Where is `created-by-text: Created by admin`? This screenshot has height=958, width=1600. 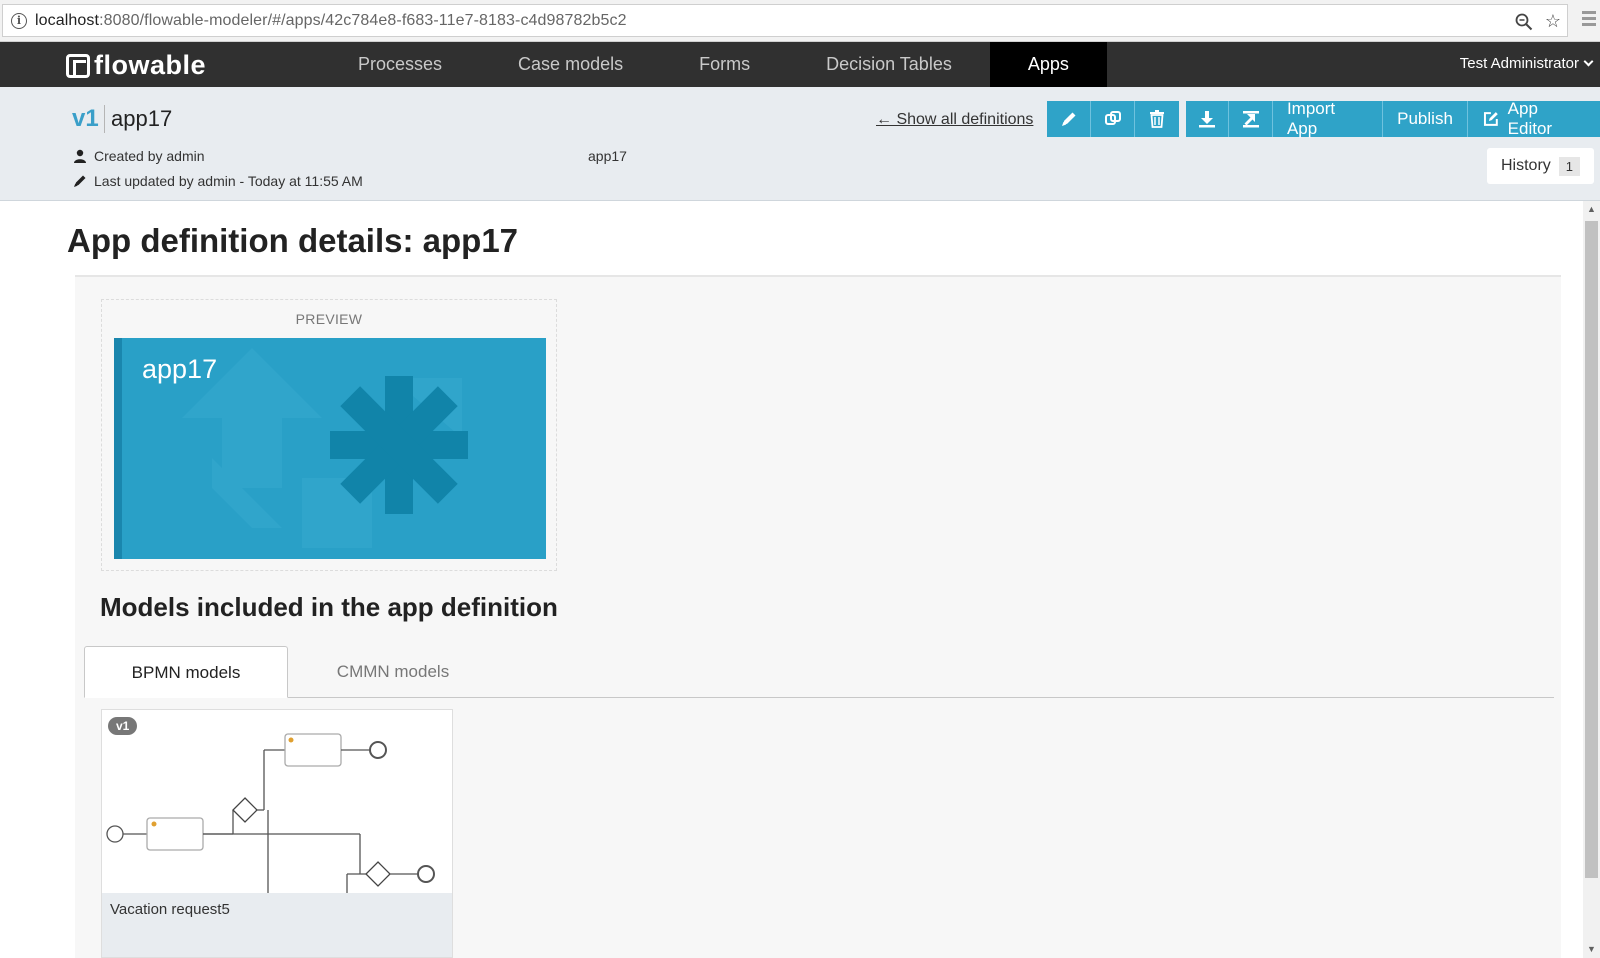
created-by-text: Created by admin is located at coordinates (149, 156).